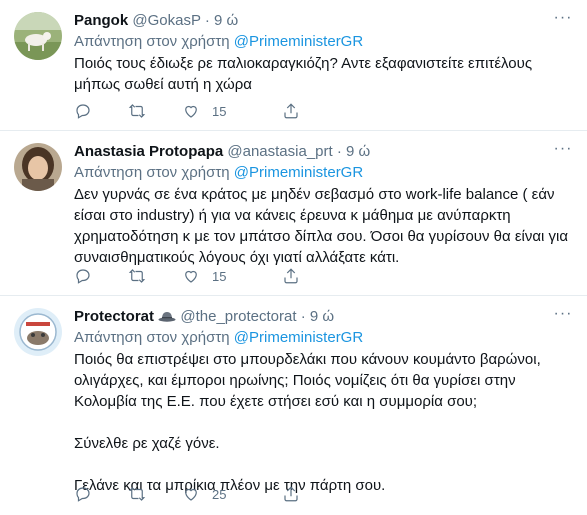  Describe the element at coordinates (148, 151) in the screenshot. I see `author-name: Anastasia Protopapa` at that location.